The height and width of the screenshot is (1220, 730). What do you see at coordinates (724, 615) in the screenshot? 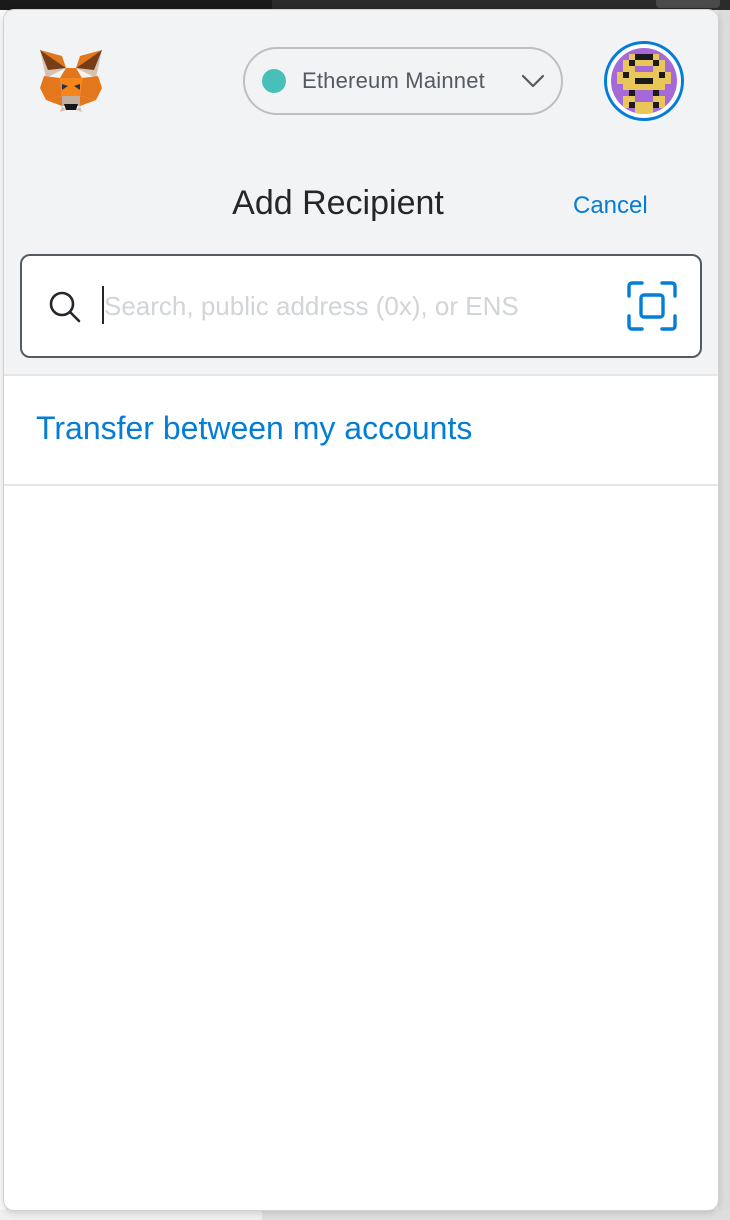
I see `background-page-right` at bounding box center [724, 615].